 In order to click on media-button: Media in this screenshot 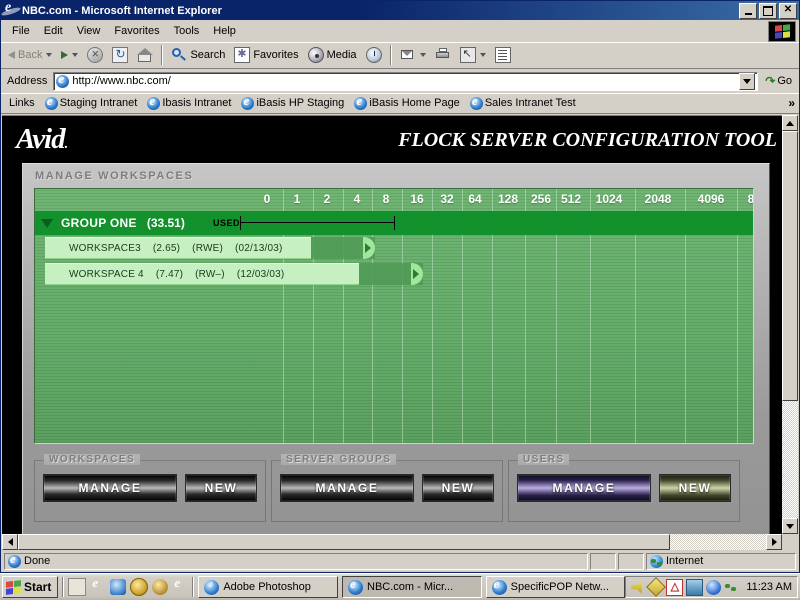, I will do `click(332, 55)`.